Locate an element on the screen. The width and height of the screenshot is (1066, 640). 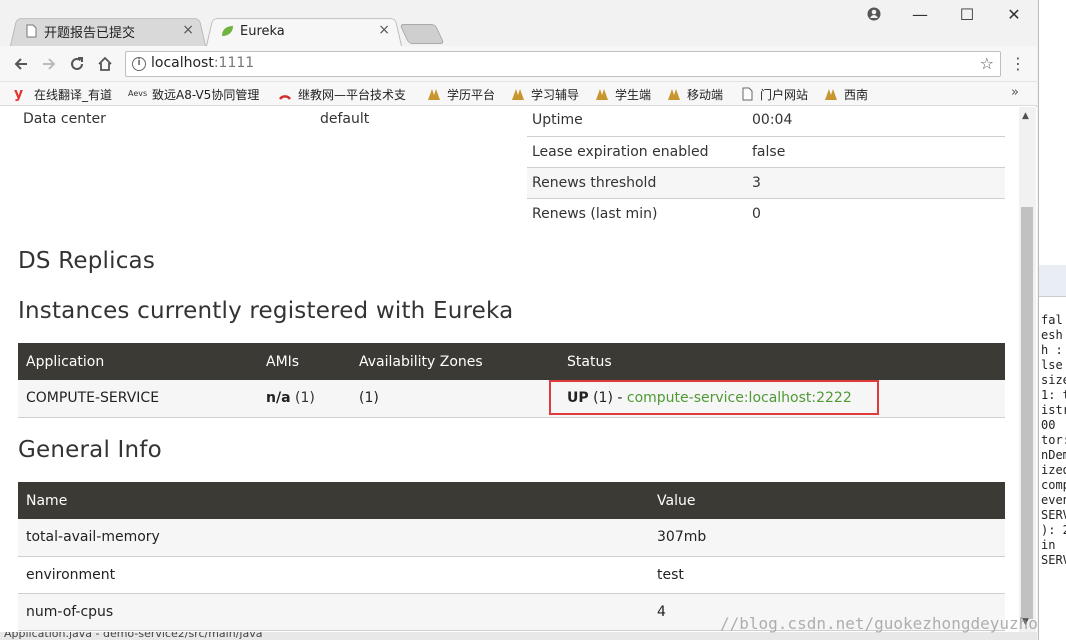
bookmark-label: 学习辅导 is located at coordinates (555, 94).